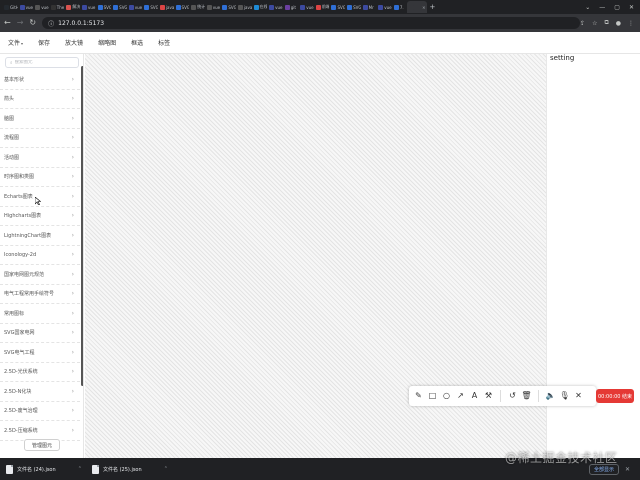 This screenshot has height=480, width=640. What do you see at coordinates (51, 23) in the screenshot?
I see `site-info-icon: ⓘ` at bounding box center [51, 23].